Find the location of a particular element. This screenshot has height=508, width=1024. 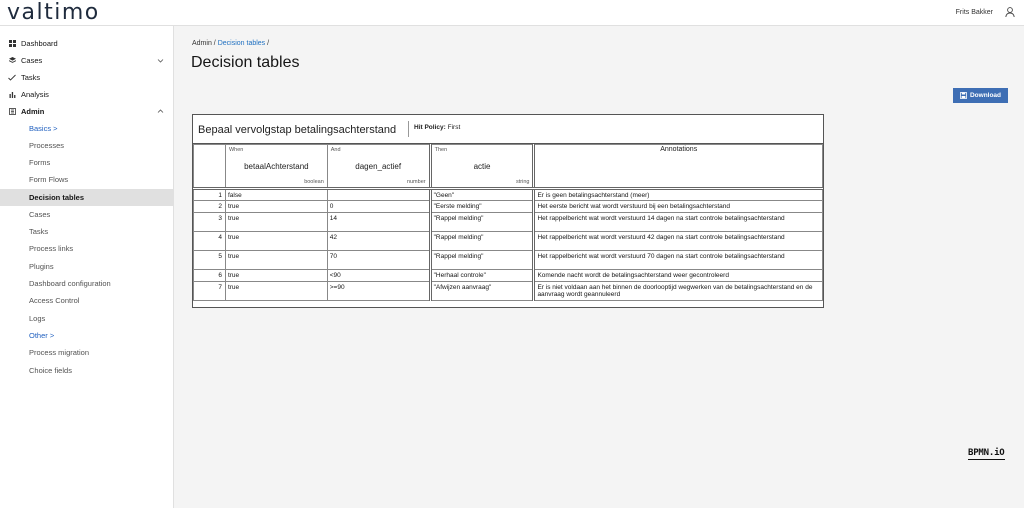

sidebar-subitem-plugins: Plugins is located at coordinates (87, 266).